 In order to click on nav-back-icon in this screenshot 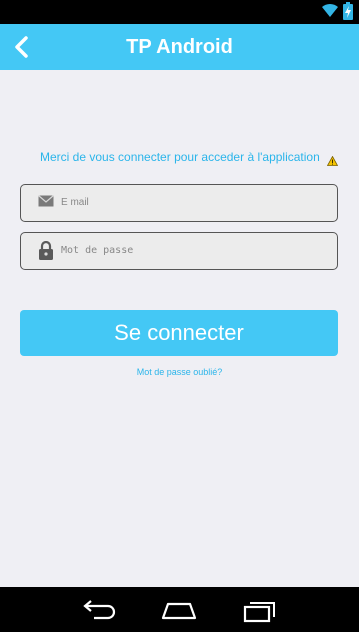, I will do `click(100, 612)`.